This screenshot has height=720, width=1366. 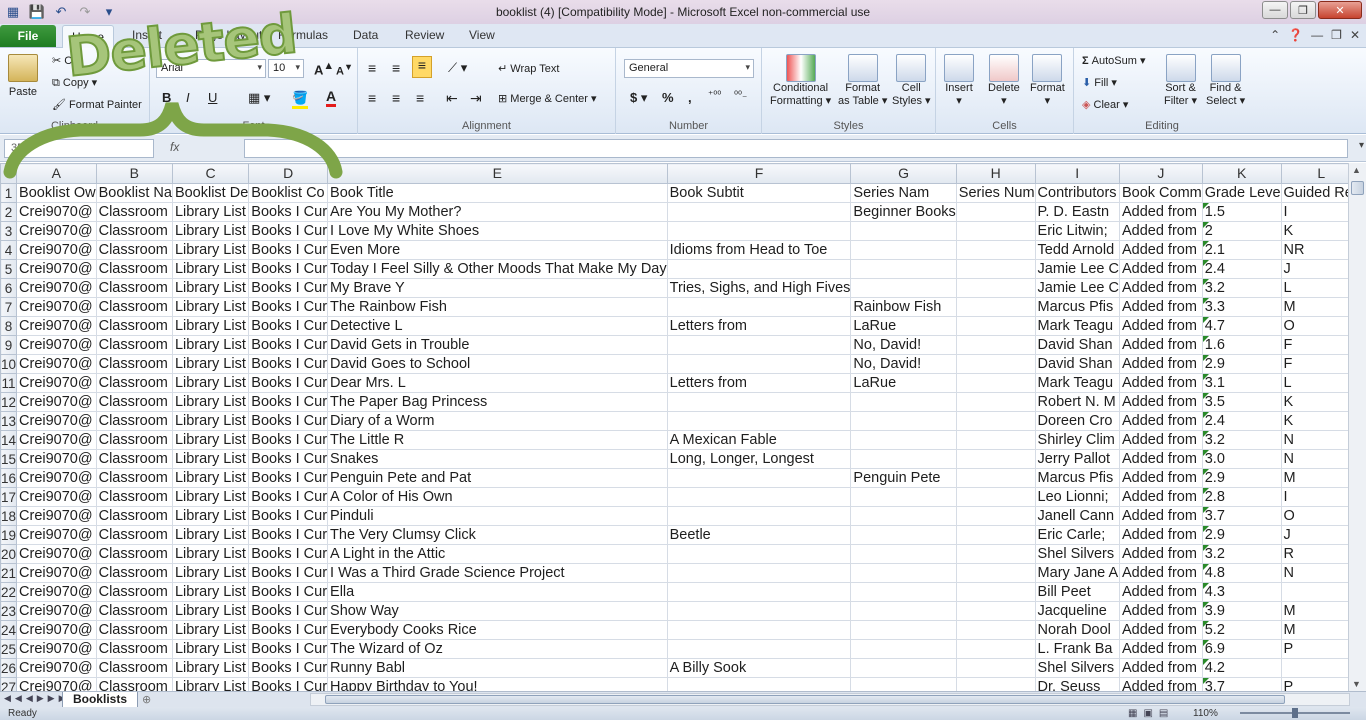 What do you see at coordinates (66, 60) in the screenshot?
I see `cut-button: ✂ Cut` at bounding box center [66, 60].